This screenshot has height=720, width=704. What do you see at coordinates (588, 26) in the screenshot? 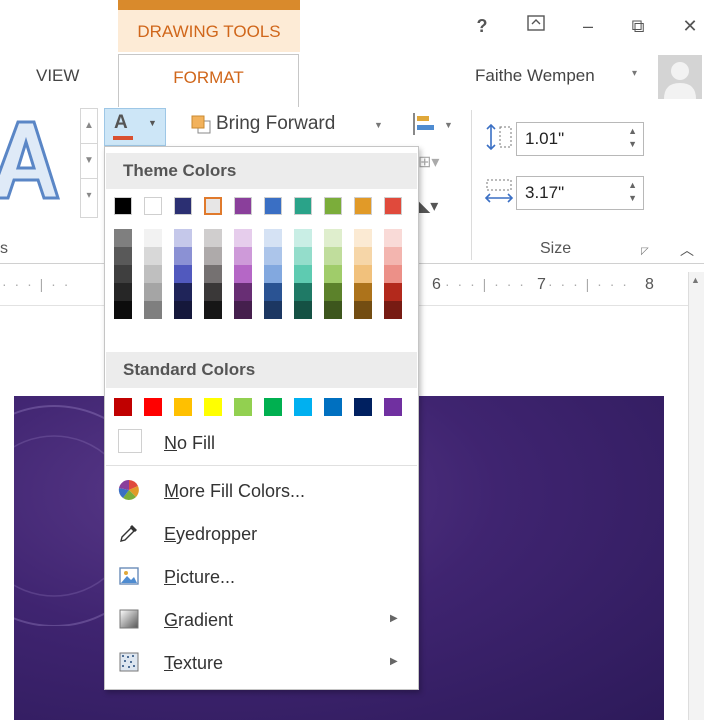
I see `minimize-icon: –` at bounding box center [588, 26].